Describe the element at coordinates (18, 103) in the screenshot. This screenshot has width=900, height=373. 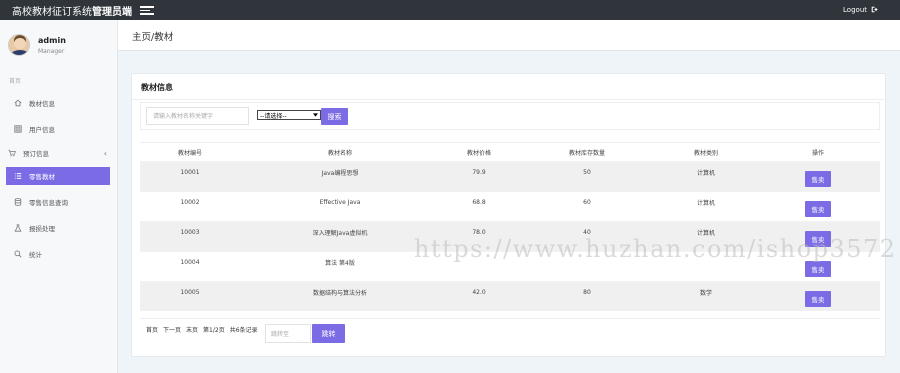
I see `home-icon` at that location.